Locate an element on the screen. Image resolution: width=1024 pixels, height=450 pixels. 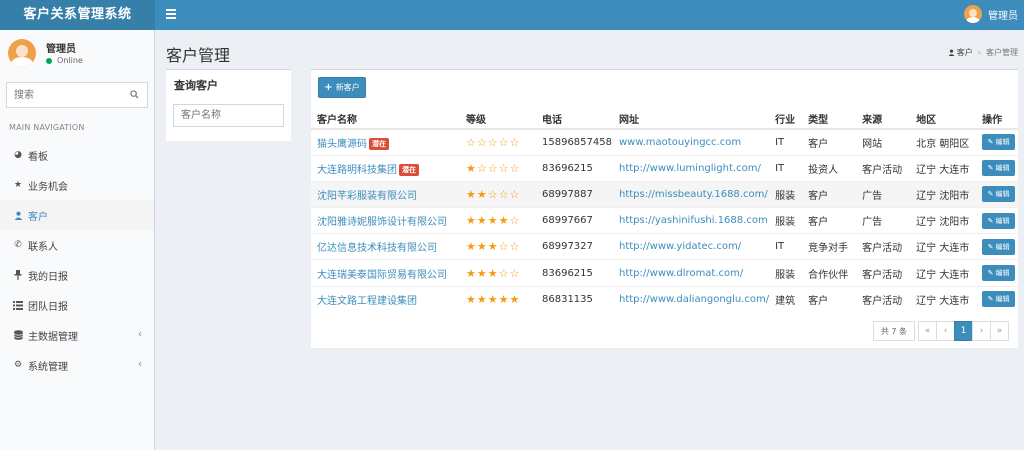
source-cell: 广告 is located at coordinates (883, 220).